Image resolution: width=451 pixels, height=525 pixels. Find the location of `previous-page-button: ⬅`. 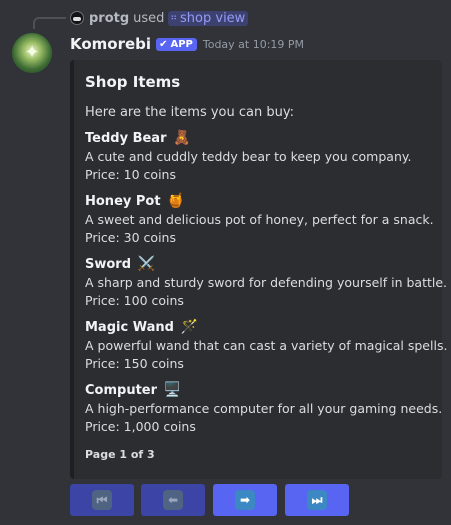

previous-page-button: ⬅ is located at coordinates (173, 500).